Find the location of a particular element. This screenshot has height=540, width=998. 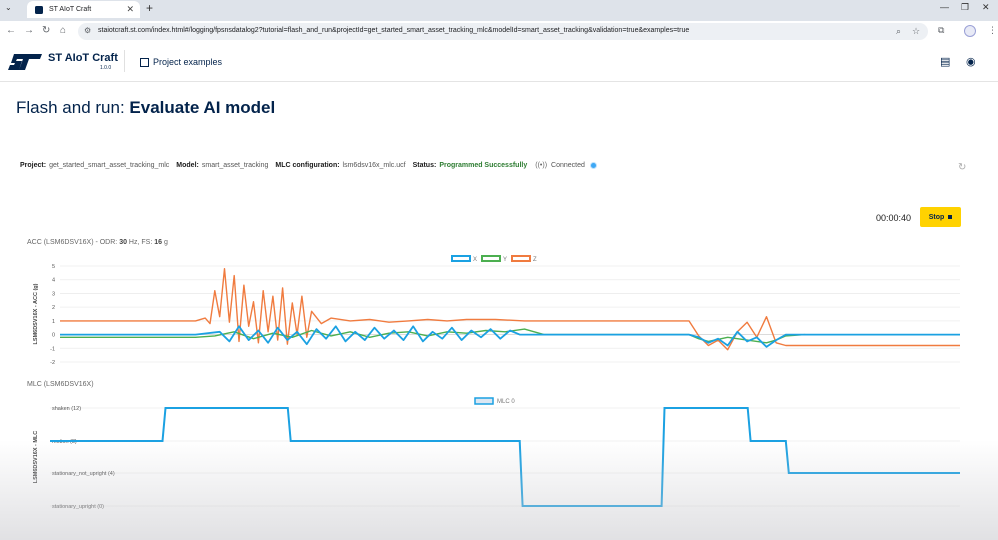

project-examples-label: Project examples is located at coordinates (188, 62).